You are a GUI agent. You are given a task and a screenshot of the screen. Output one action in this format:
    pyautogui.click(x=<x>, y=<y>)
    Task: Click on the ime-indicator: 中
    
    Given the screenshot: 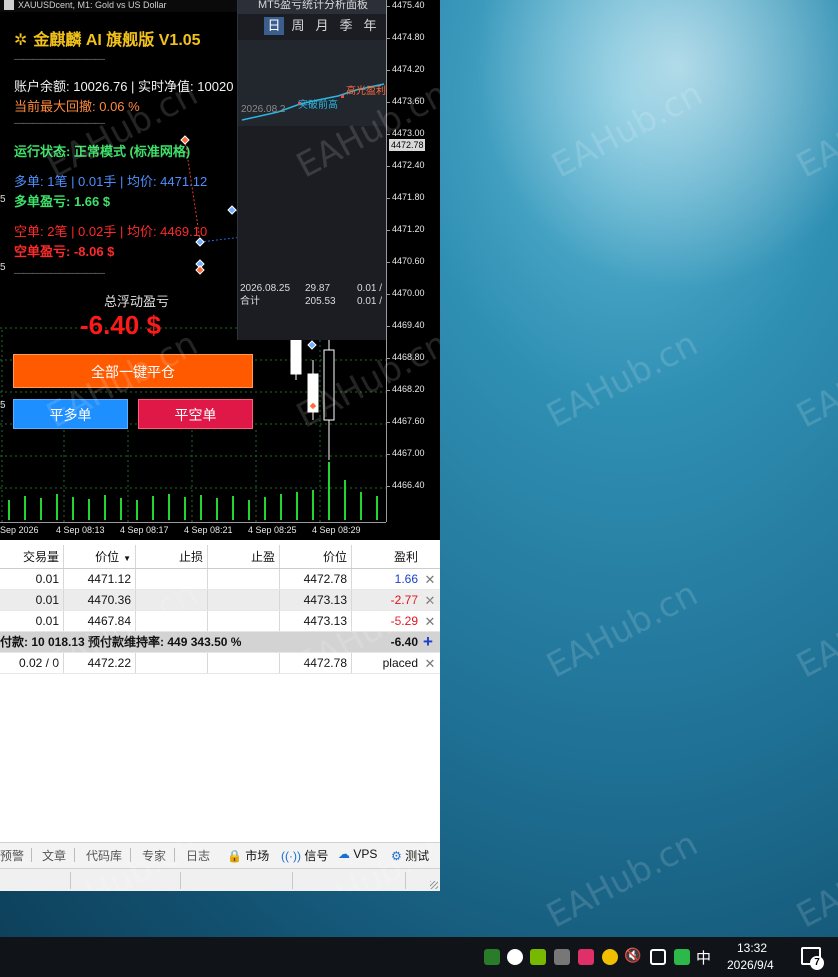 What is the action you would take?
    pyautogui.click(x=703, y=957)
    